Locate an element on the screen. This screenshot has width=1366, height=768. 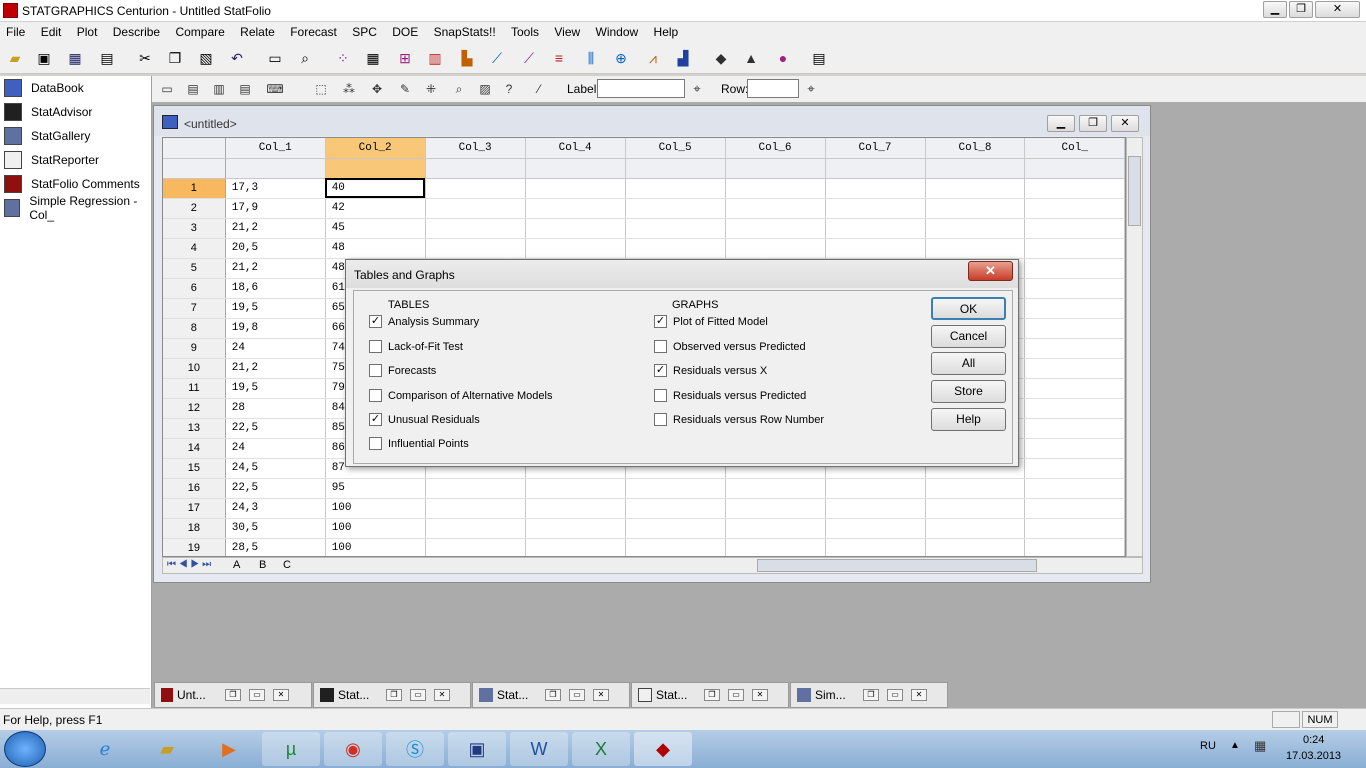
data-cell: 18,6 is located at coordinates (275, 288).